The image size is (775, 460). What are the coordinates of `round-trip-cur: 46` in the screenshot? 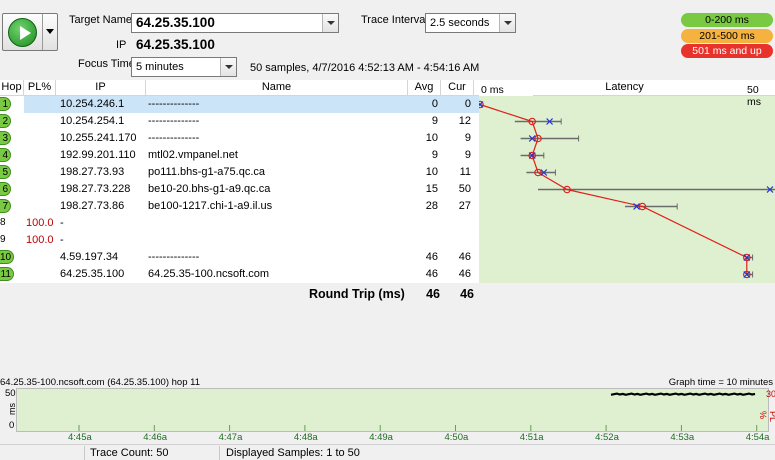 It's located at (467, 294).